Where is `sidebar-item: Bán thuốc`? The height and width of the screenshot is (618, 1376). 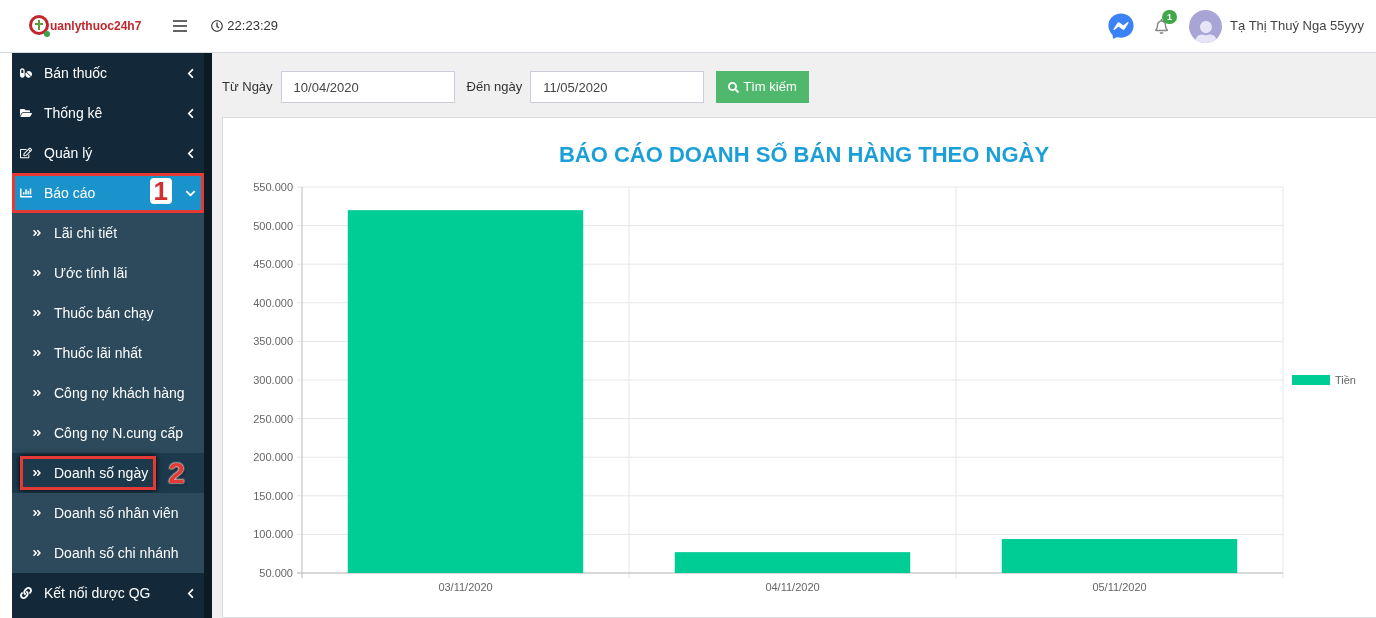
sidebar-item: Bán thuốc is located at coordinates (108, 73).